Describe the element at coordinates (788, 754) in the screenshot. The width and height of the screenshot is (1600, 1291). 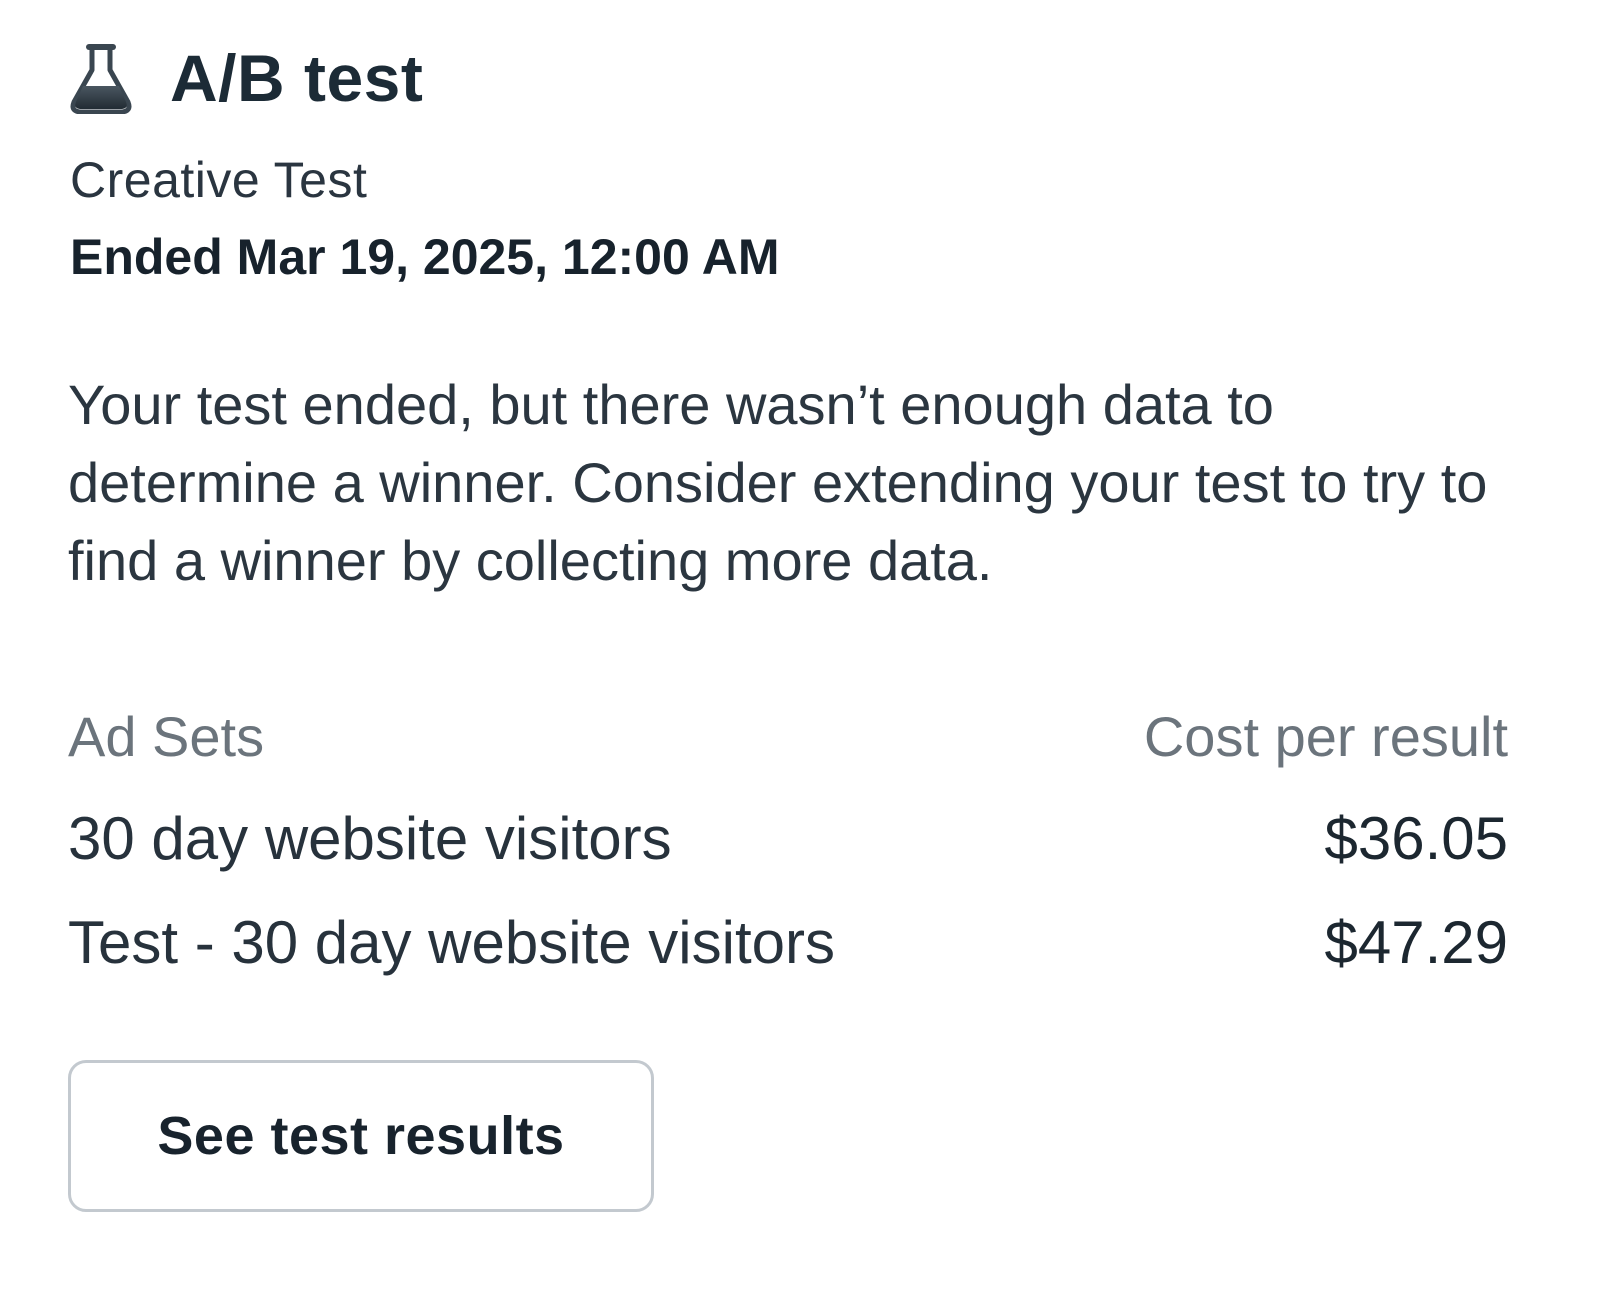
I see `table-header-row: Ad Sets Cost per result` at that location.